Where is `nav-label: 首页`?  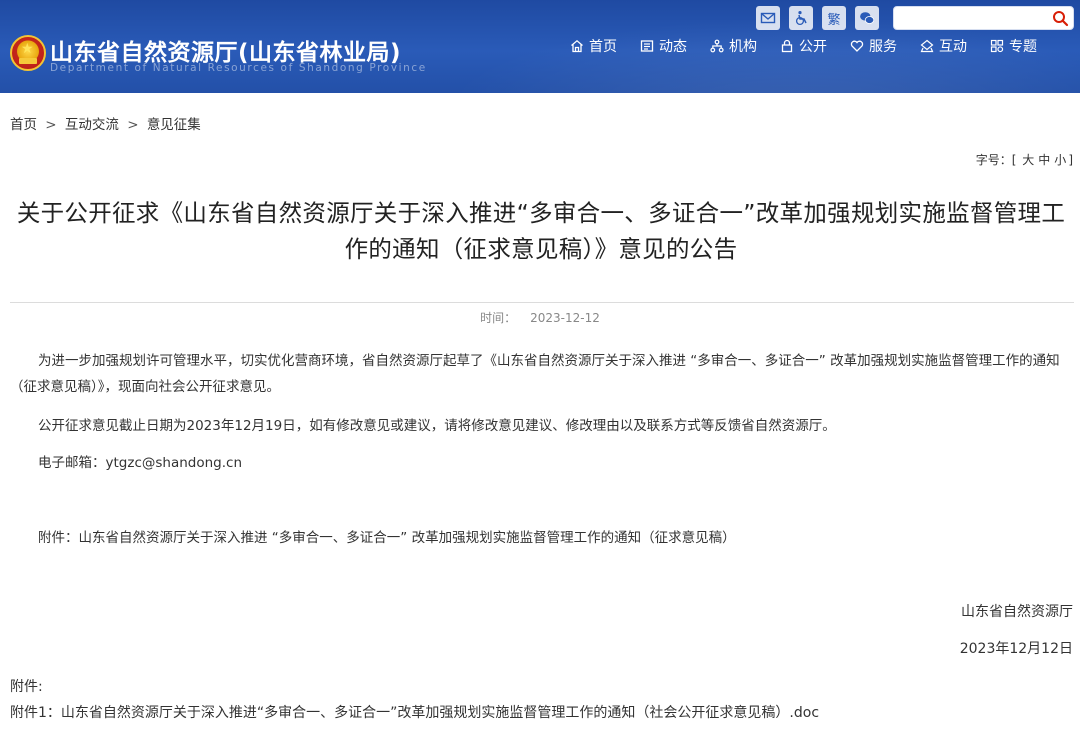
nav-label: 首页 is located at coordinates (603, 47).